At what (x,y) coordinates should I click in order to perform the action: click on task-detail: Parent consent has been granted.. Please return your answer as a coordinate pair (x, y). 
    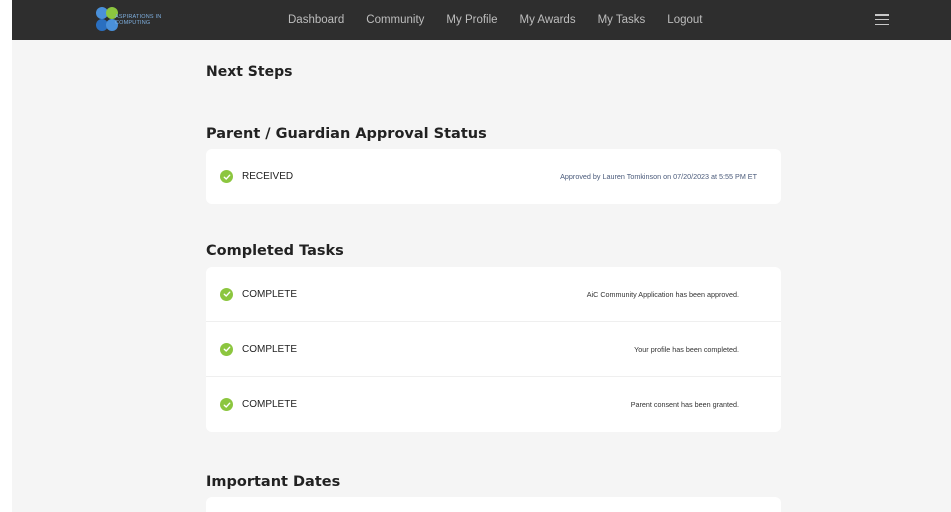
    Looking at the image, I should click on (684, 404).